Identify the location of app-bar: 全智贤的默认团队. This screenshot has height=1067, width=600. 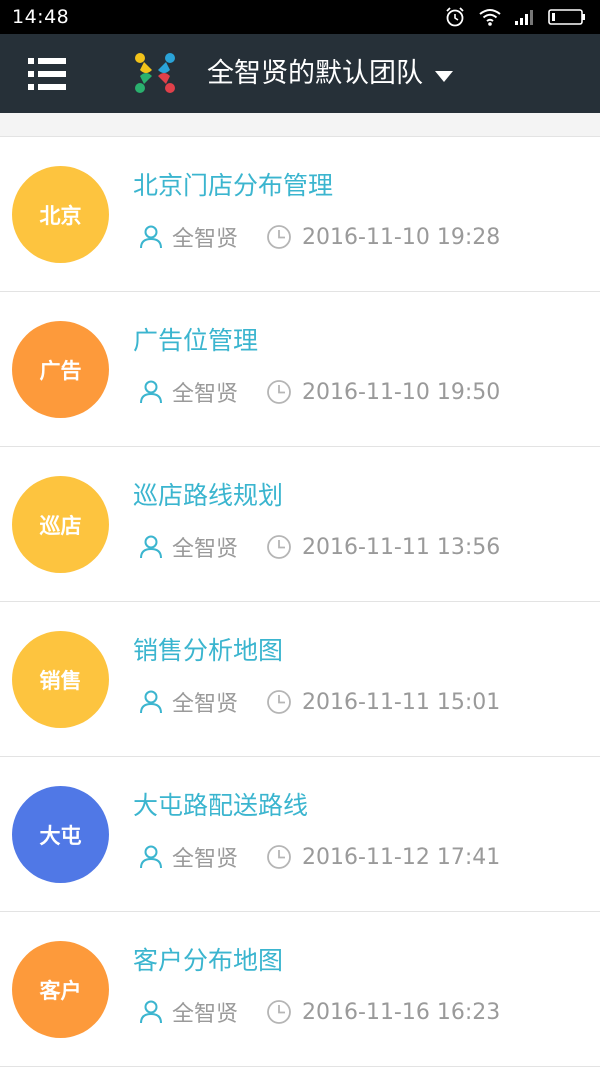
(300, 73).